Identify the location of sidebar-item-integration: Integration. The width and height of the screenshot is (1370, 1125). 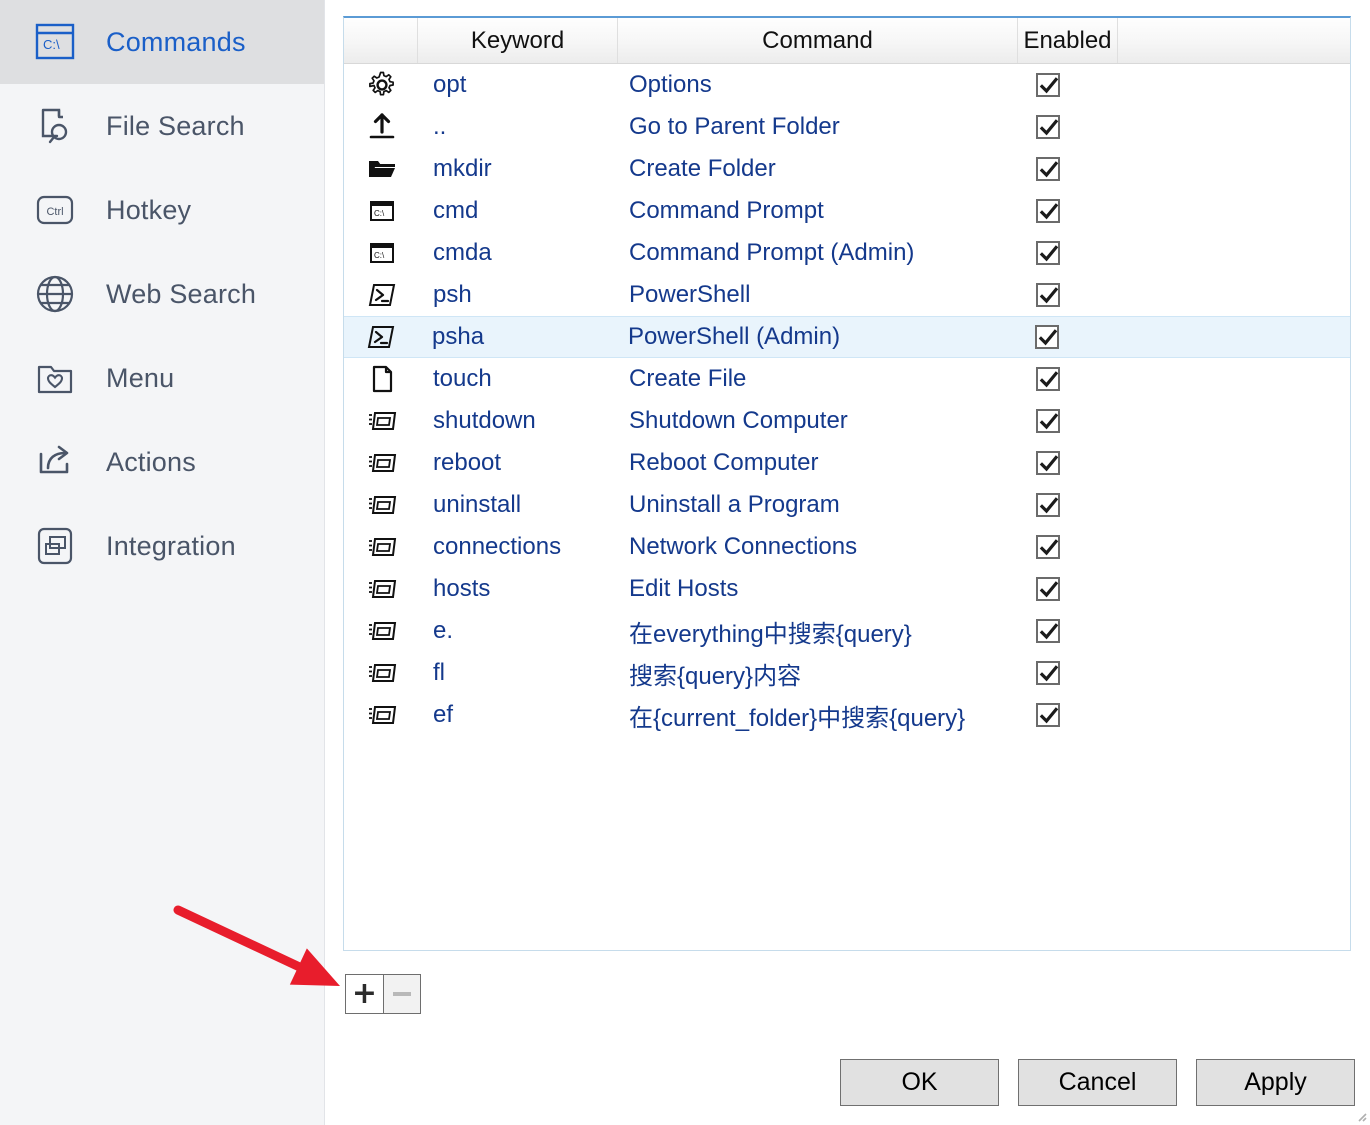
(162, 546).